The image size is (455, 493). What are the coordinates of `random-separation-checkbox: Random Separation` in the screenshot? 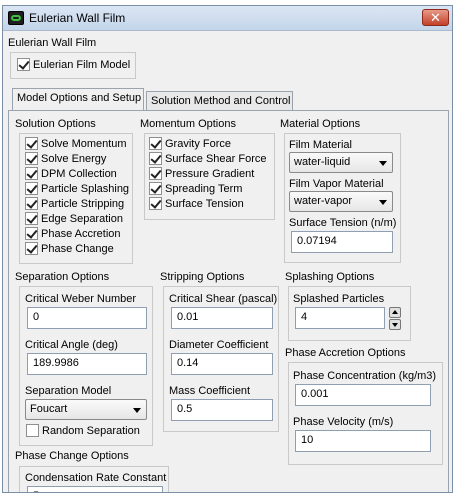 It's located at (83, 431).